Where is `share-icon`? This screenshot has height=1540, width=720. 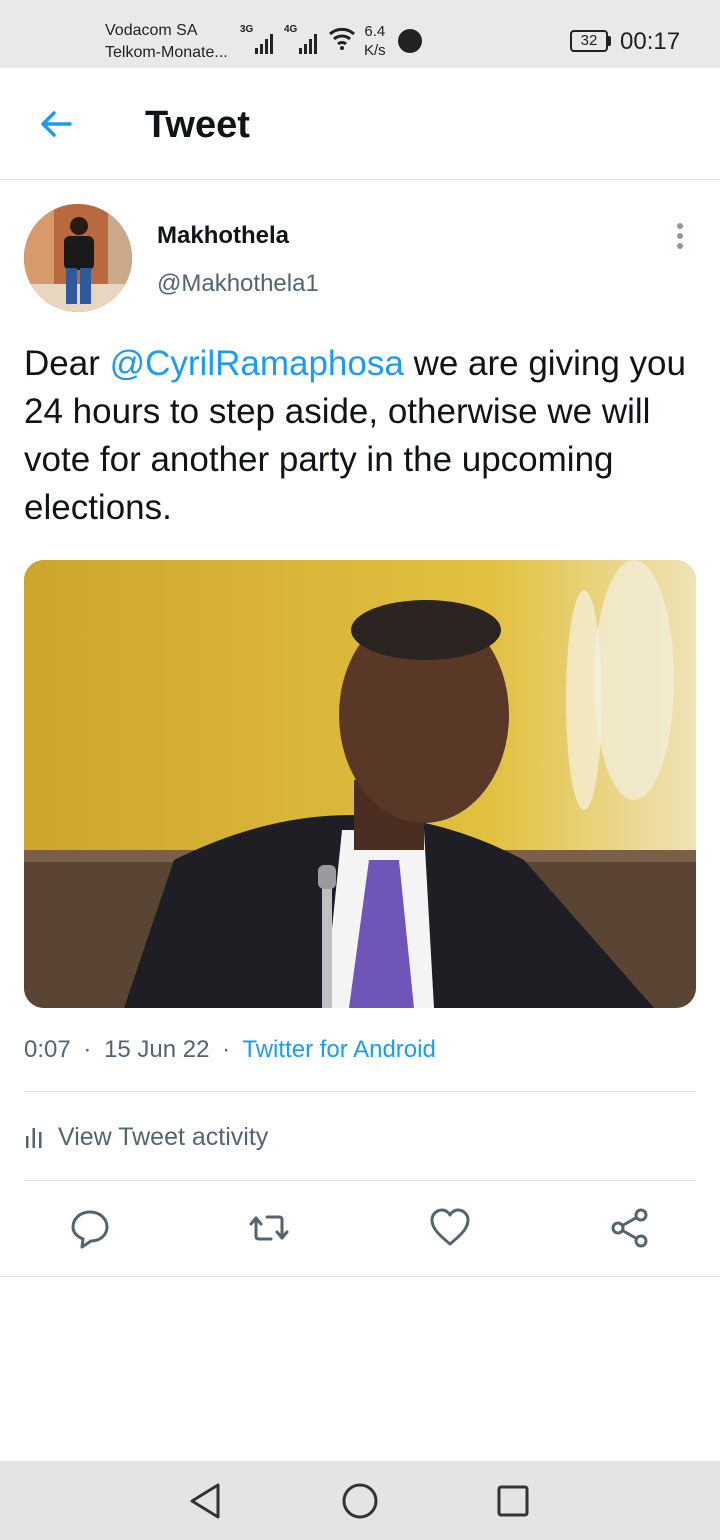 share-icon is located at coordinates (630, 1228).